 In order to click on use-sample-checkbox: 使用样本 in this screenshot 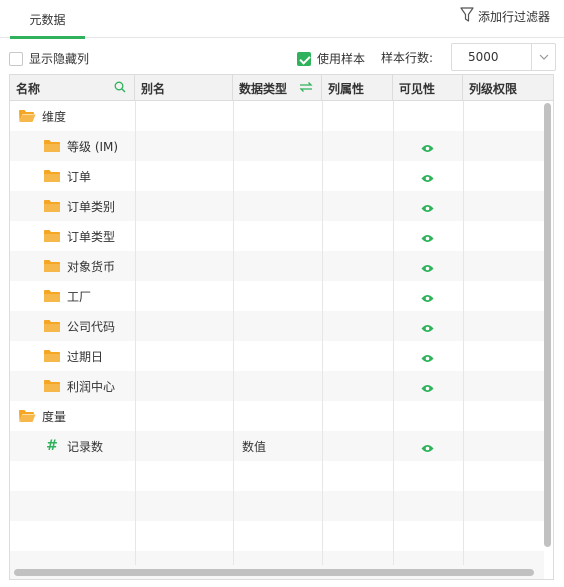, I will do `click(331, 58)`.